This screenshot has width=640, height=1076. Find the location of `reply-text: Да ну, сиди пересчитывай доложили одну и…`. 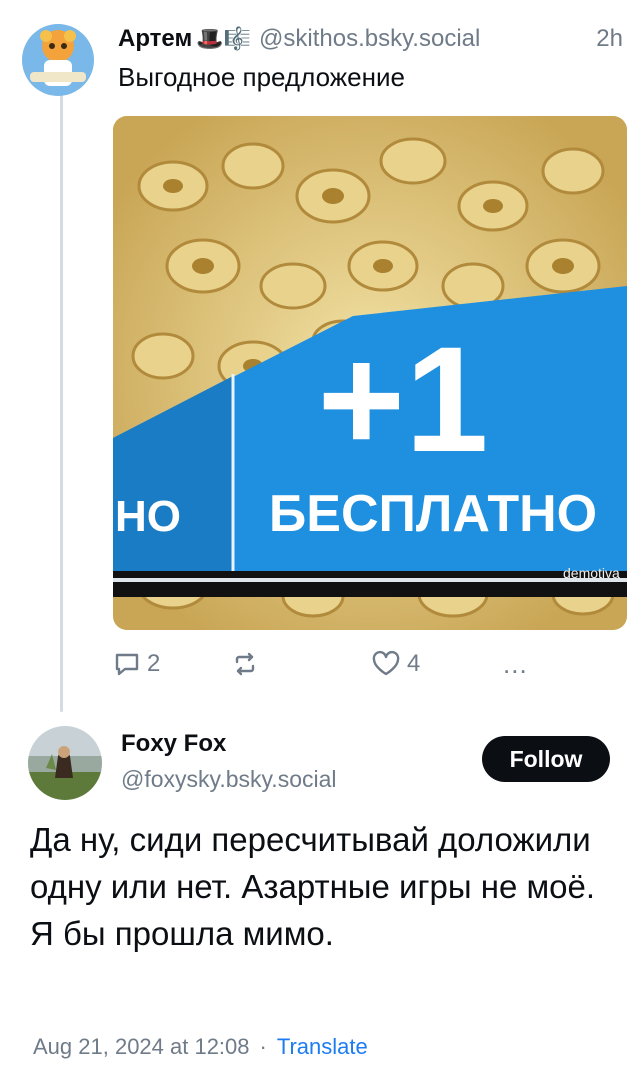

reply-text: Да ну, сиди пересчитывай доложили одну и… is located at coordinates (313, 886).